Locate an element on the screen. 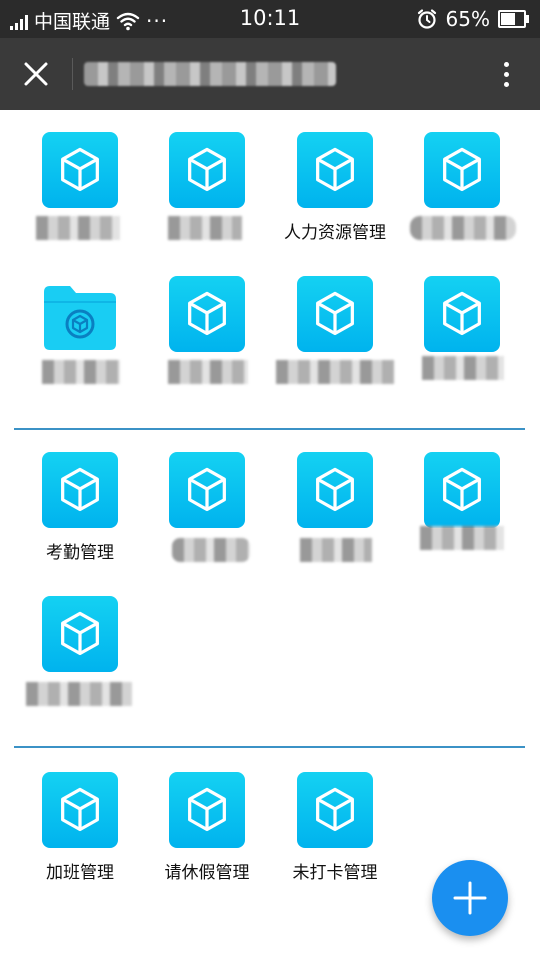 The width and height of the screenshot is (540, 960). status-bar: 中国联通 ··· 10:11 65% is located at coordinates (270, 19).